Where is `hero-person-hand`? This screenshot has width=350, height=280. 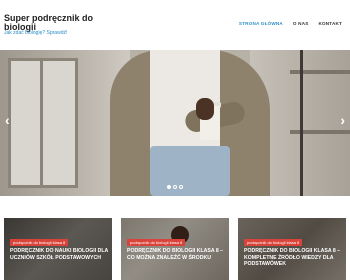 hero-person-hand is located at coordinates (205, 109).